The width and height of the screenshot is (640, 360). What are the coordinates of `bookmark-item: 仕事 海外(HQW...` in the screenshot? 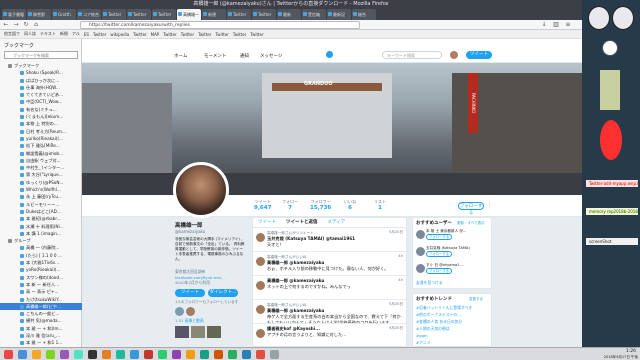 It's located at (41, 87).